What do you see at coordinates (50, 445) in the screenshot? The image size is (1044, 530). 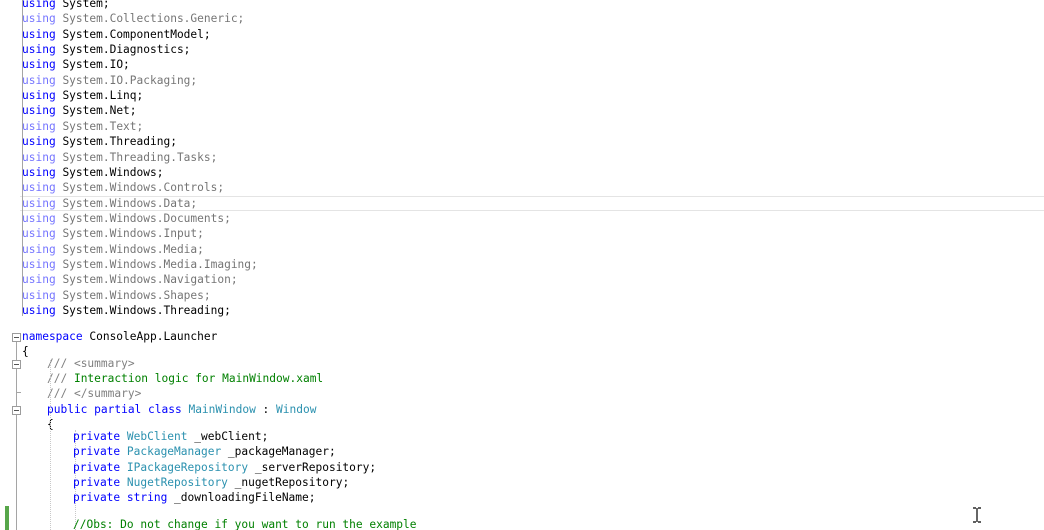 I see `indent-guide` at bounding box center [50, 445].